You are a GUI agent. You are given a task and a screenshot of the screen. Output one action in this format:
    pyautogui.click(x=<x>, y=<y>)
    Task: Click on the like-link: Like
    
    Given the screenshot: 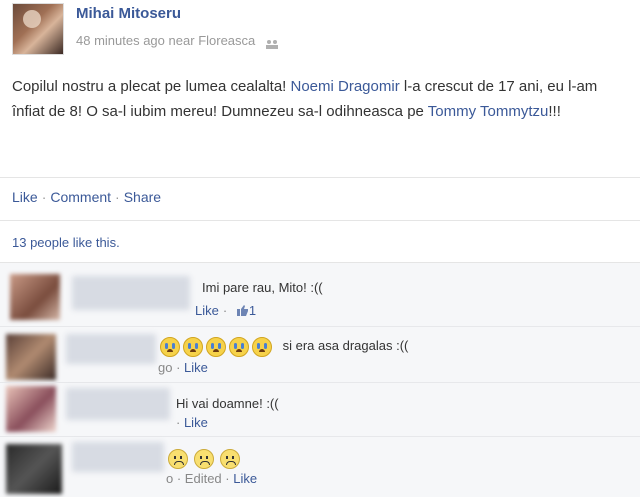 What is the action you would take?
    pyautogui.click(x=25, y=197)
    